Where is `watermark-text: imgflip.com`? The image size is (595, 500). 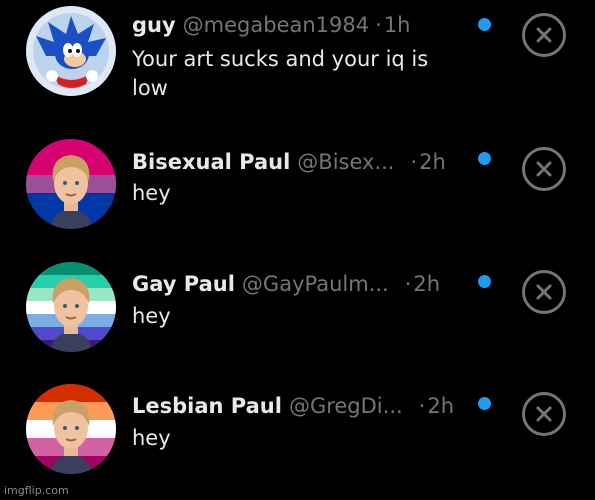 watermark-text: imgflip.com is located at coordinates (36, 490).